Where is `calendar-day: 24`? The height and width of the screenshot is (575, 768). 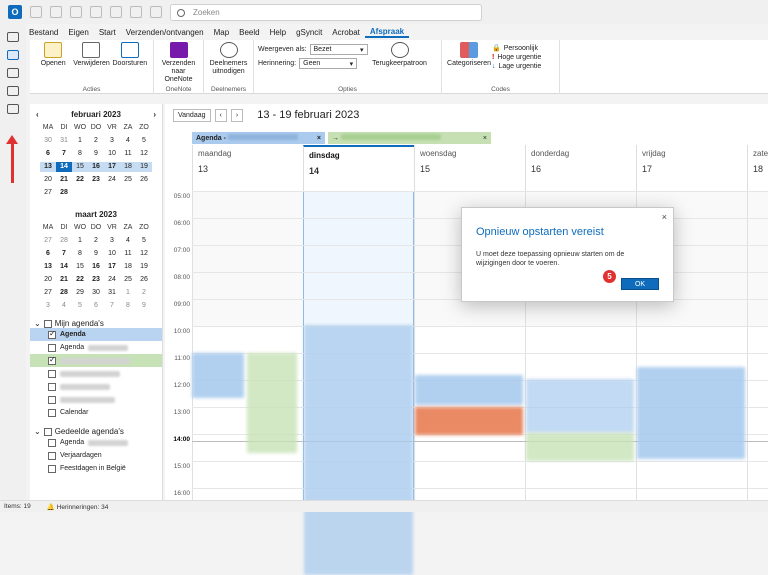 calendar-day: 24 is located at coordinates (112, 180).